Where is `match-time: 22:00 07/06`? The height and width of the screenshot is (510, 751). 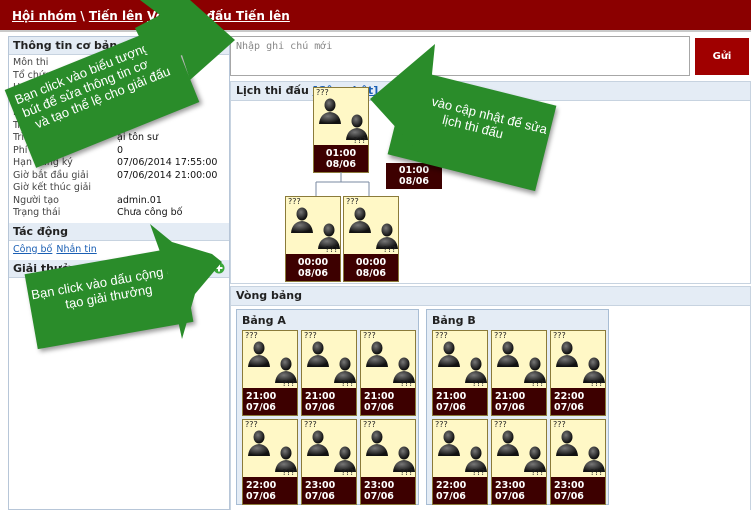 match-time: 22:00 07/06 is located at coordinates (578, 401).